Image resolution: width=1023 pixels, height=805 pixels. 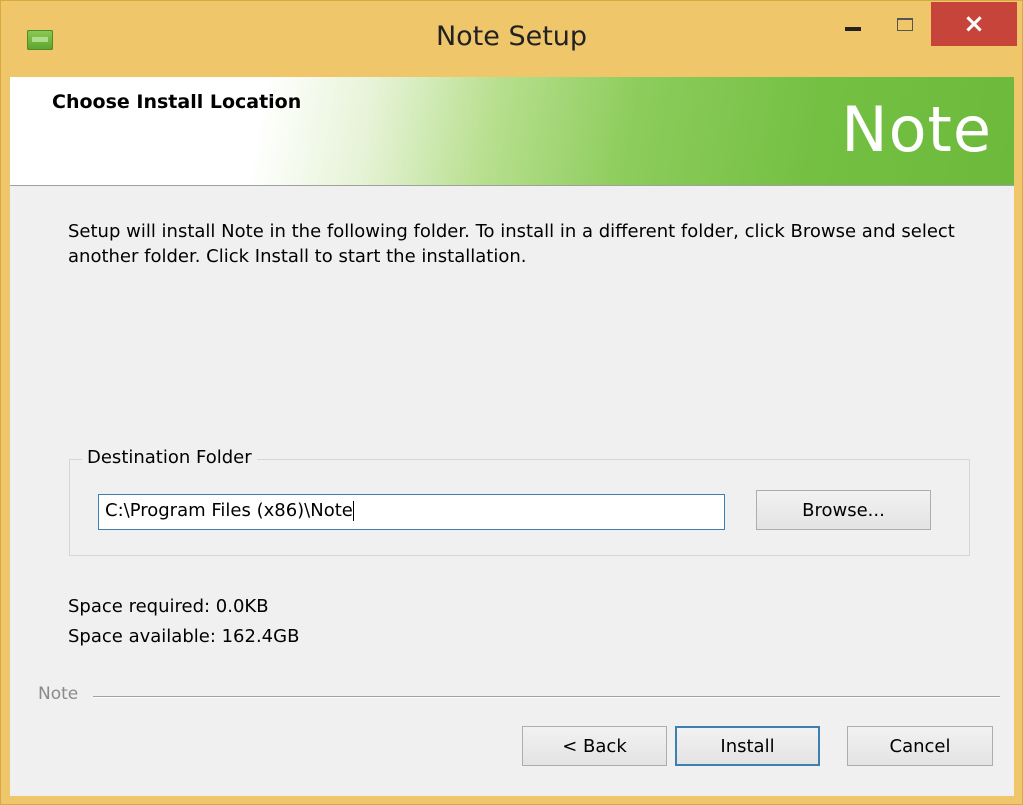 What do you see at coordinates (594, 746) in the screenshot?
I see `back-button: < Back` at bounding box center [594, 746].